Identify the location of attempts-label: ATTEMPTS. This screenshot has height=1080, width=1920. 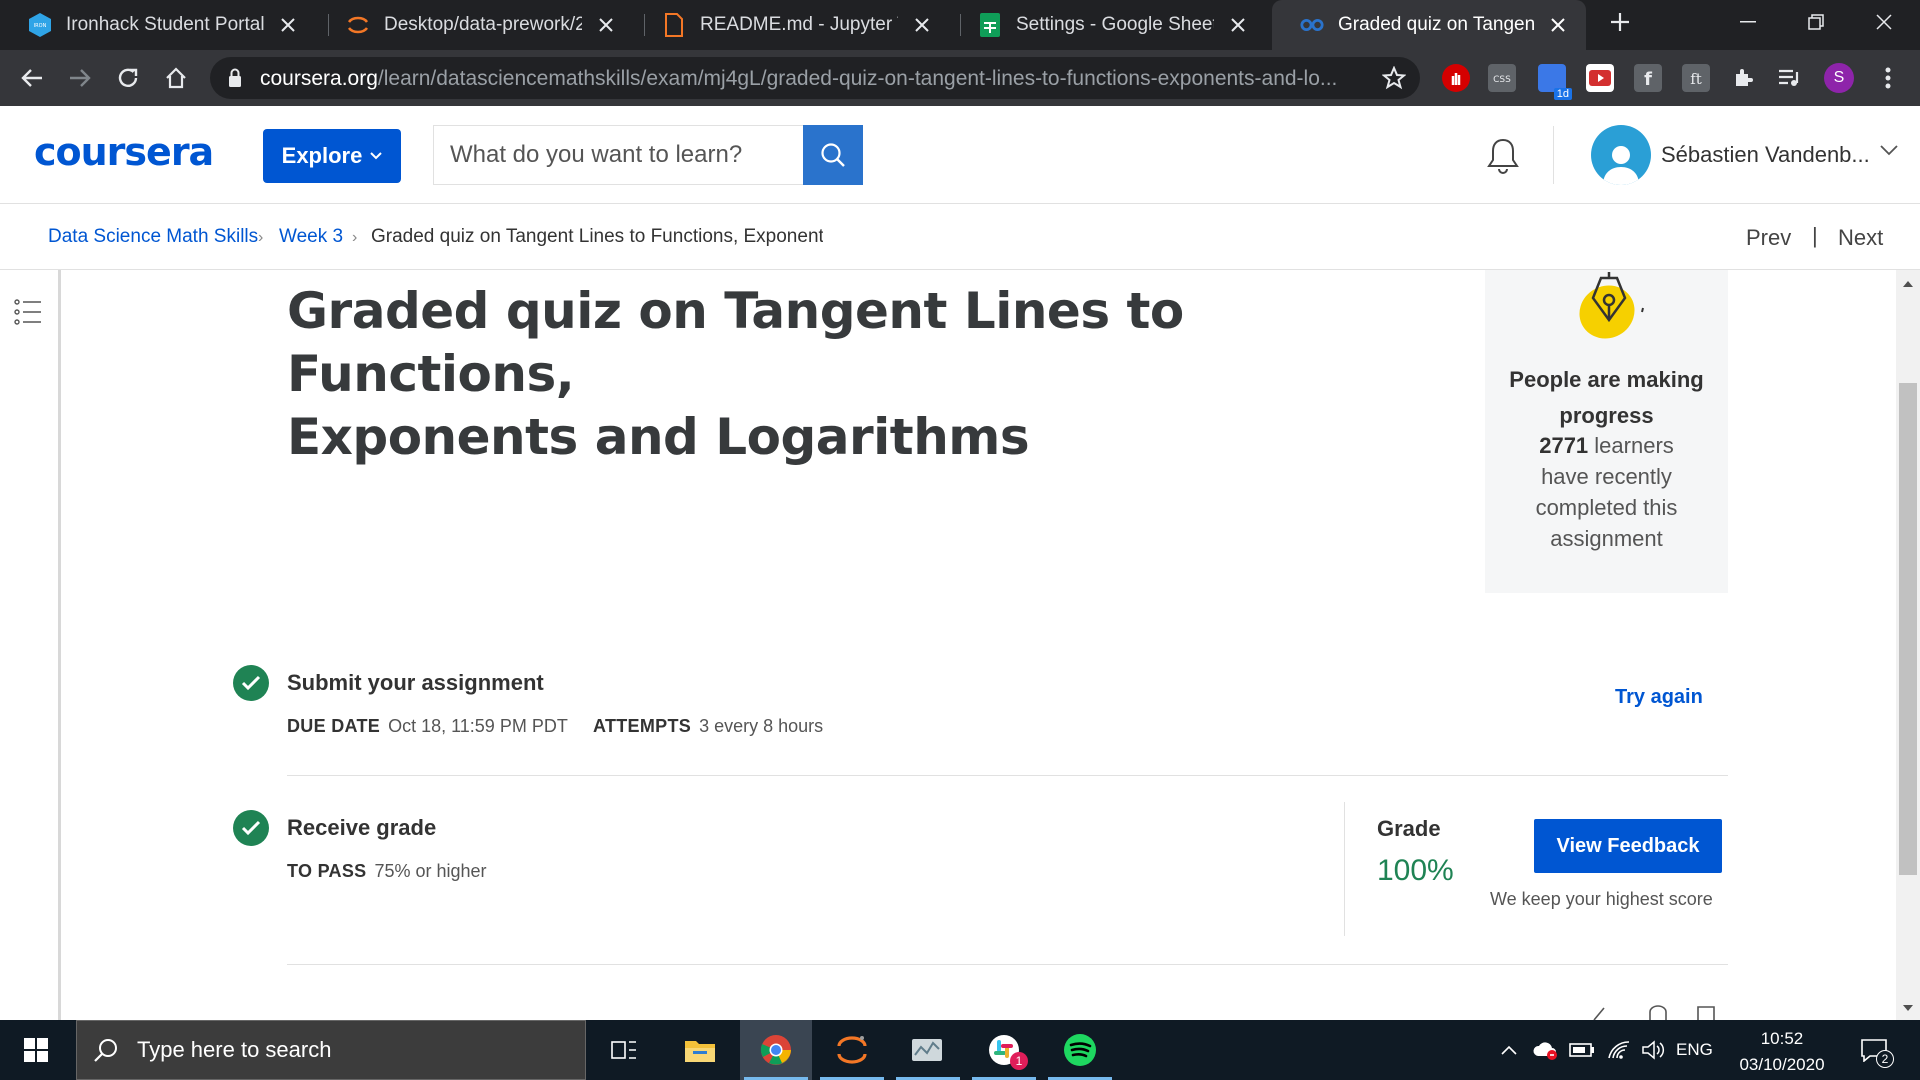
(642, 726).